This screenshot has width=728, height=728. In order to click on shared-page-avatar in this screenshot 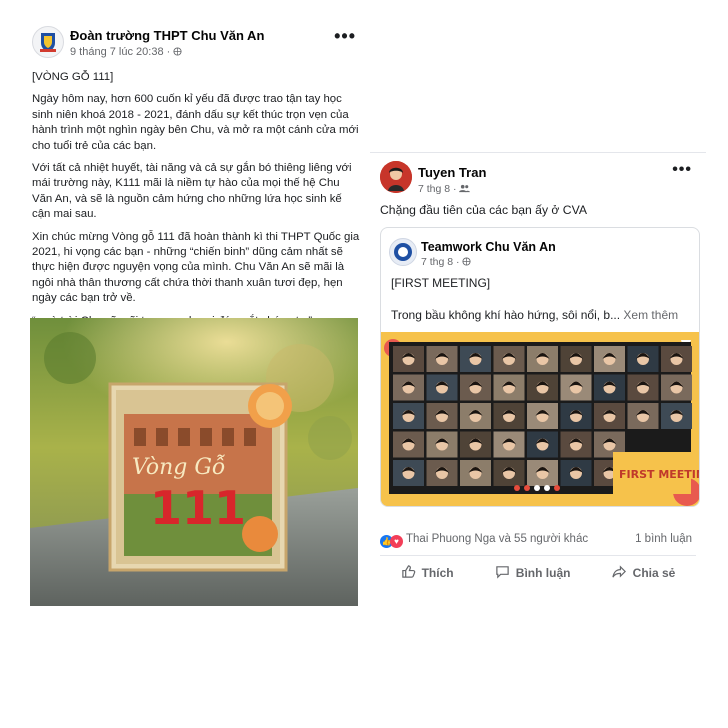, I will do `click(403, 252)`.